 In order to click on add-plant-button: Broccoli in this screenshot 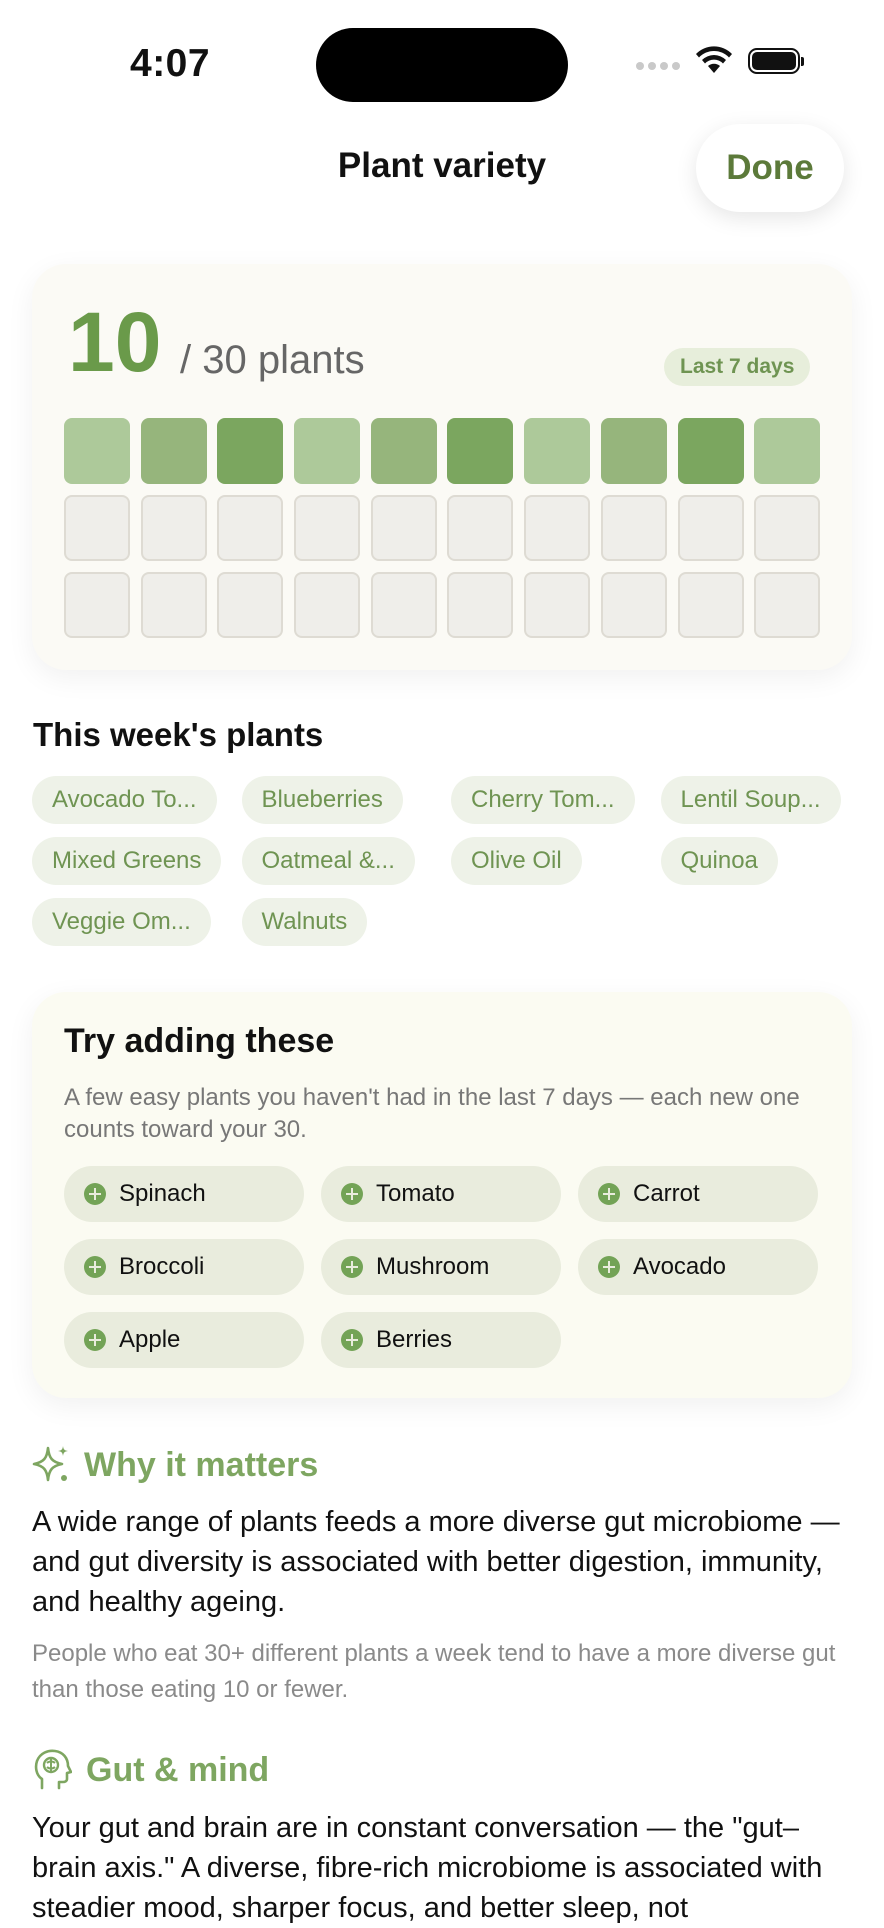, I will do `click(184, 1267)`.